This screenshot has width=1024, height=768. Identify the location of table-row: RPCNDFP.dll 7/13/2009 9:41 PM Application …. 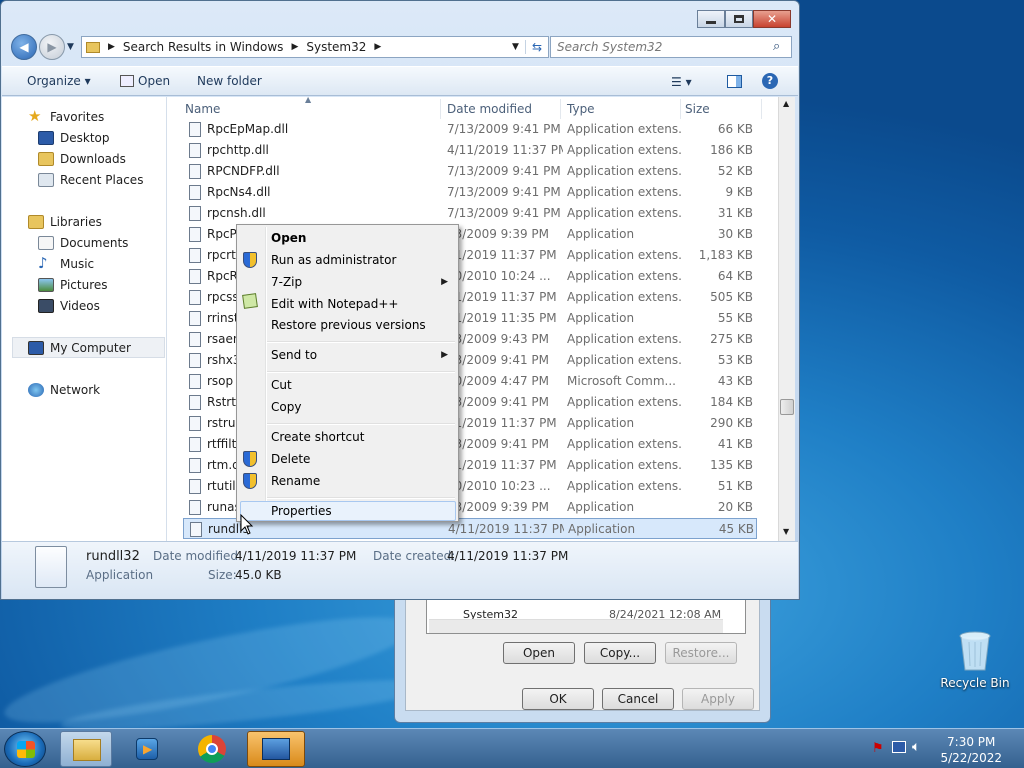
(470, 171).